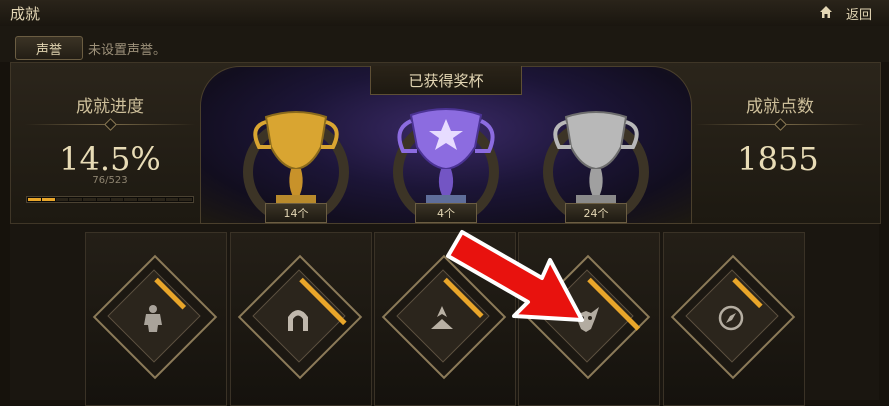 The height and width of the screenshot is (406, 889). I want to click on compass-icon, so click(731, 318).